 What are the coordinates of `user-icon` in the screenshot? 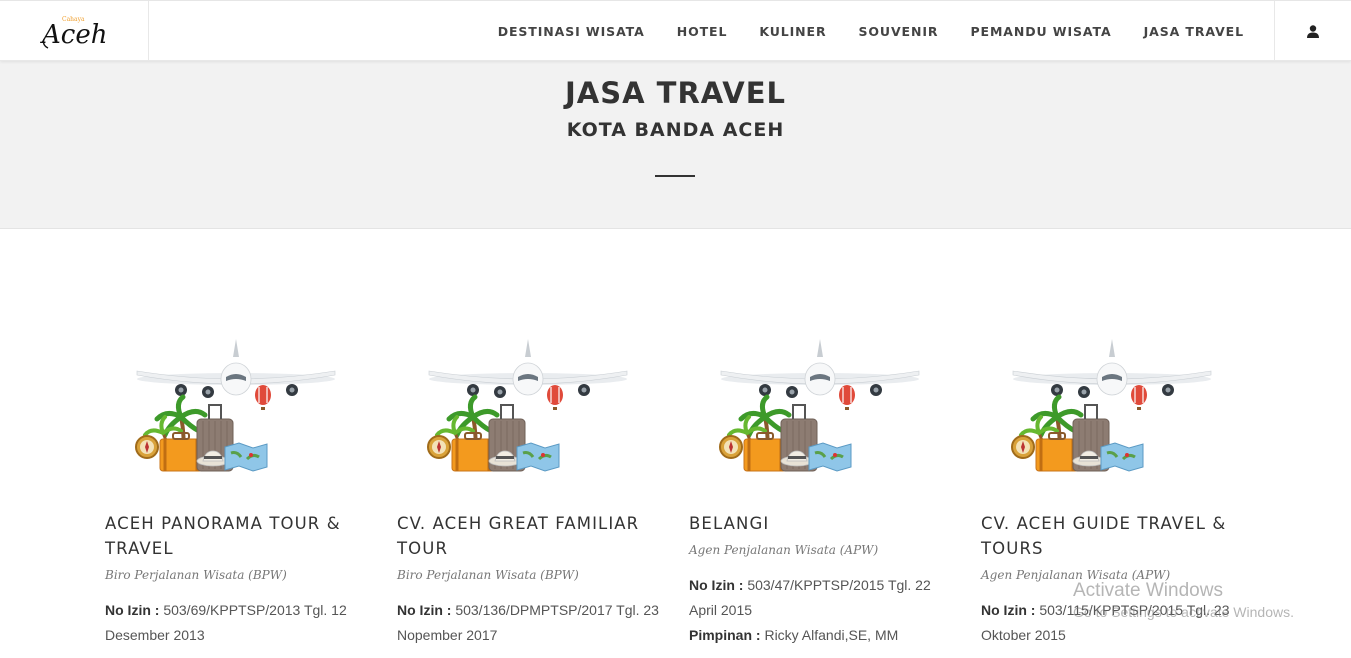 It's located at (1313, 31).